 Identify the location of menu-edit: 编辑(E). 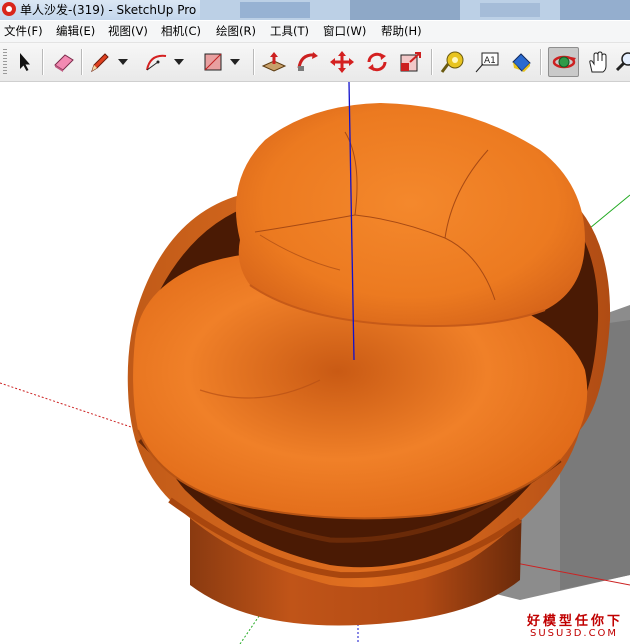
(75, 31).